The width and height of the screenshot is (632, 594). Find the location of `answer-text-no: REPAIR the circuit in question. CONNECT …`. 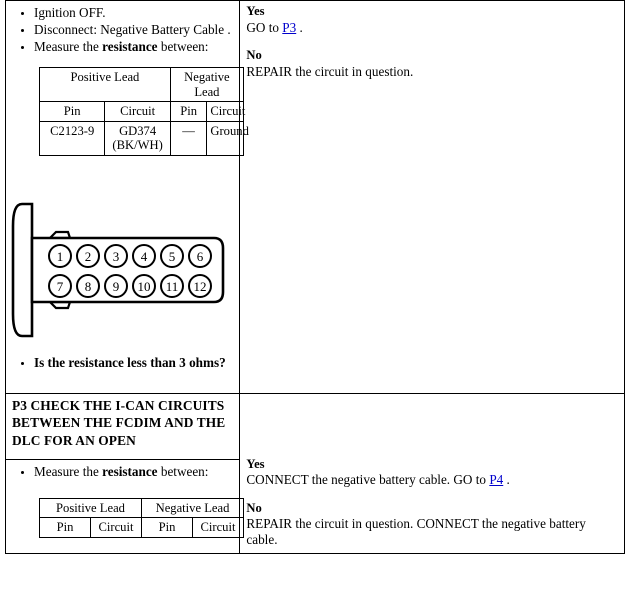

answer-text-no: REPAIR the circuit in question. CONNECT … is located at coordinates (416, 531).